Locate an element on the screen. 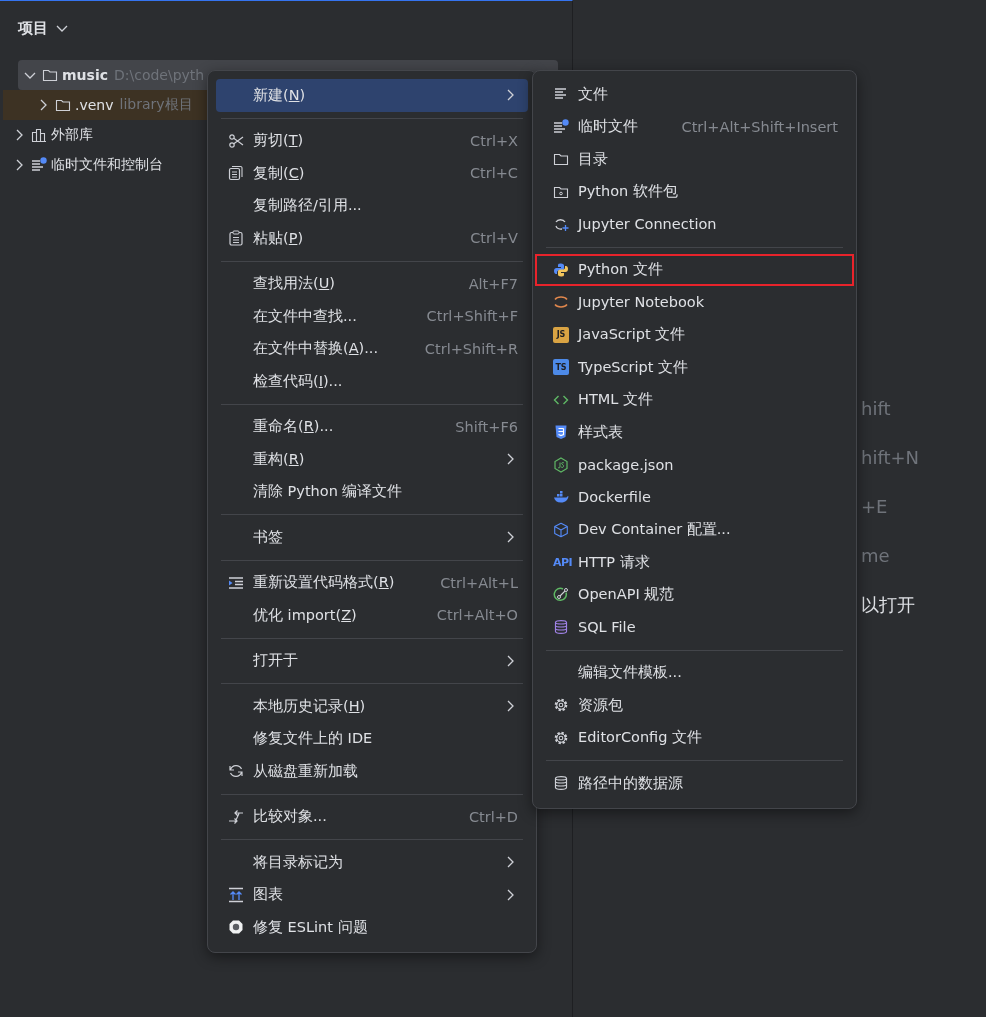 This screenshot has height=1017, width=986. editor-hint: me is located at coordinates (876, 556).